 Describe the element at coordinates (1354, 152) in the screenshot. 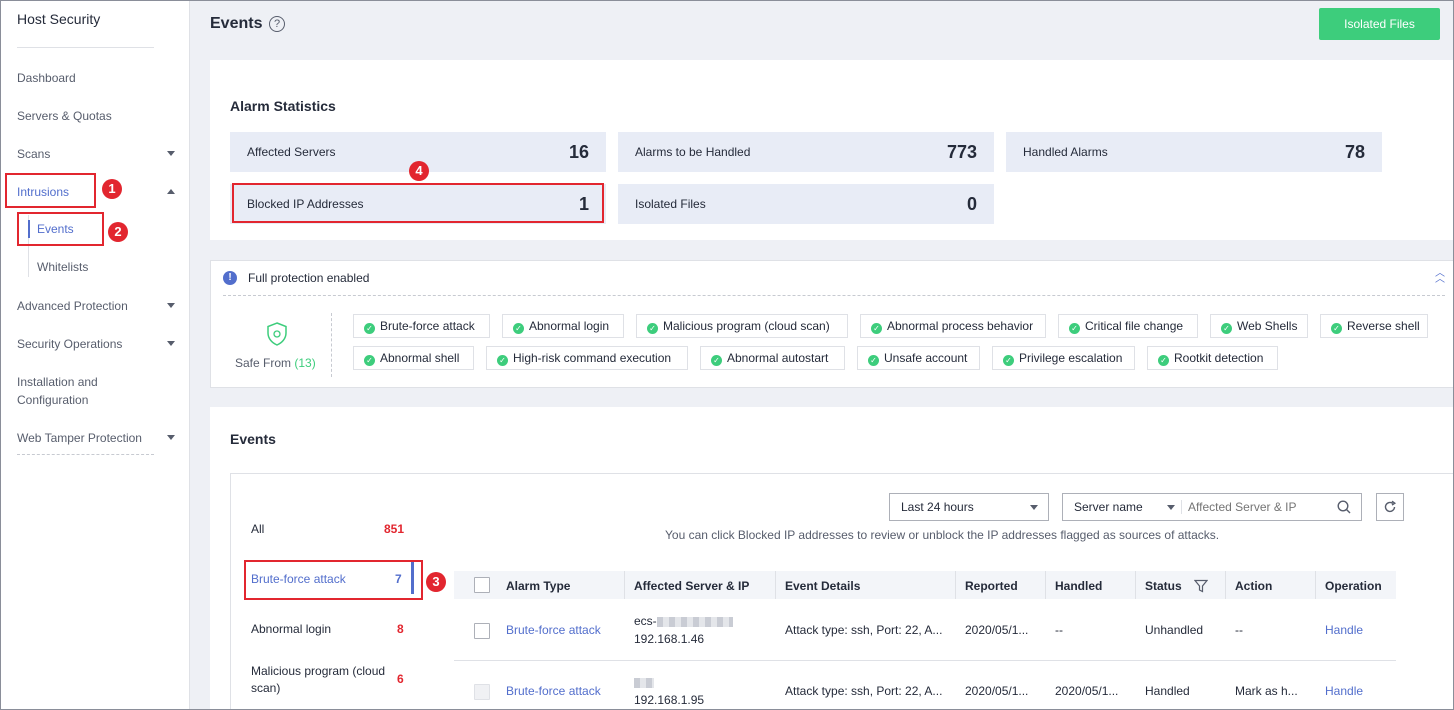

I see `stat-value: 78` at that location.